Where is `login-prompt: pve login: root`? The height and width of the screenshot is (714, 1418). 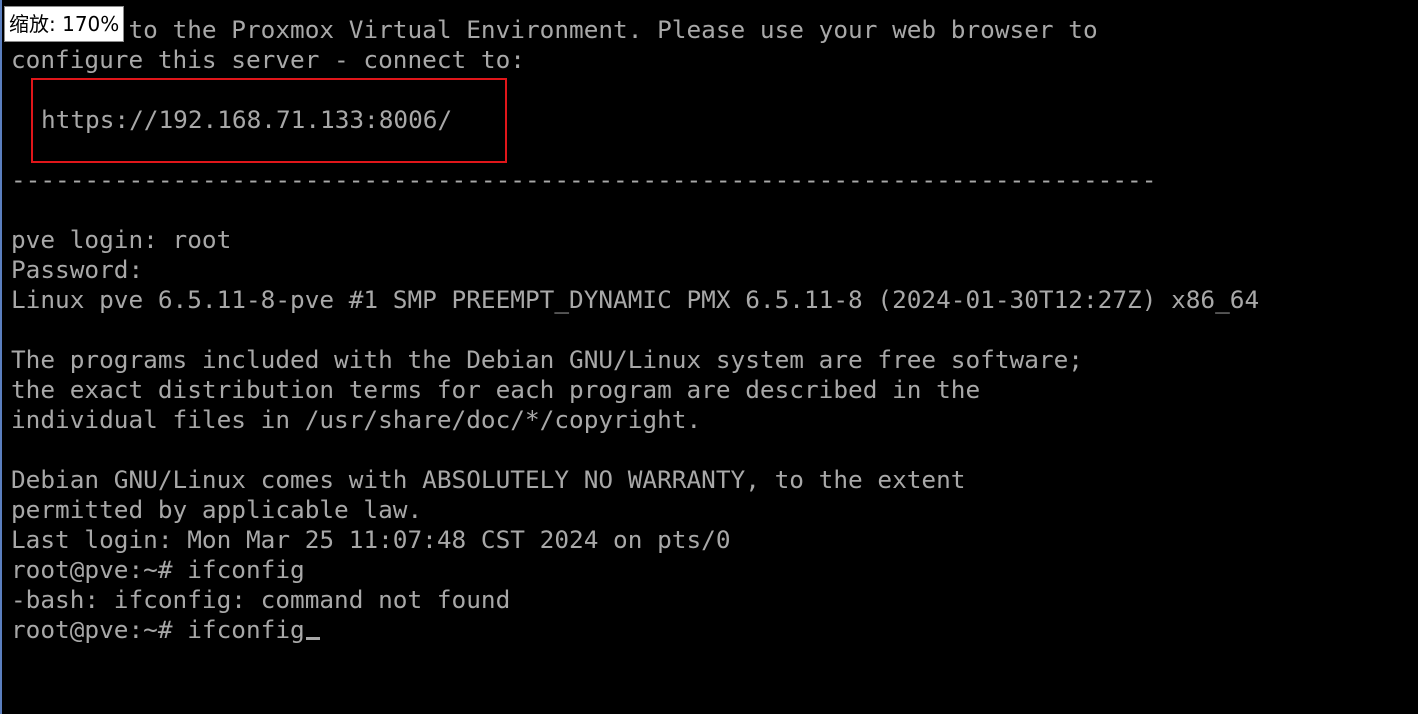
login-prompt: pve login: root is located at coordinates (121, 239).